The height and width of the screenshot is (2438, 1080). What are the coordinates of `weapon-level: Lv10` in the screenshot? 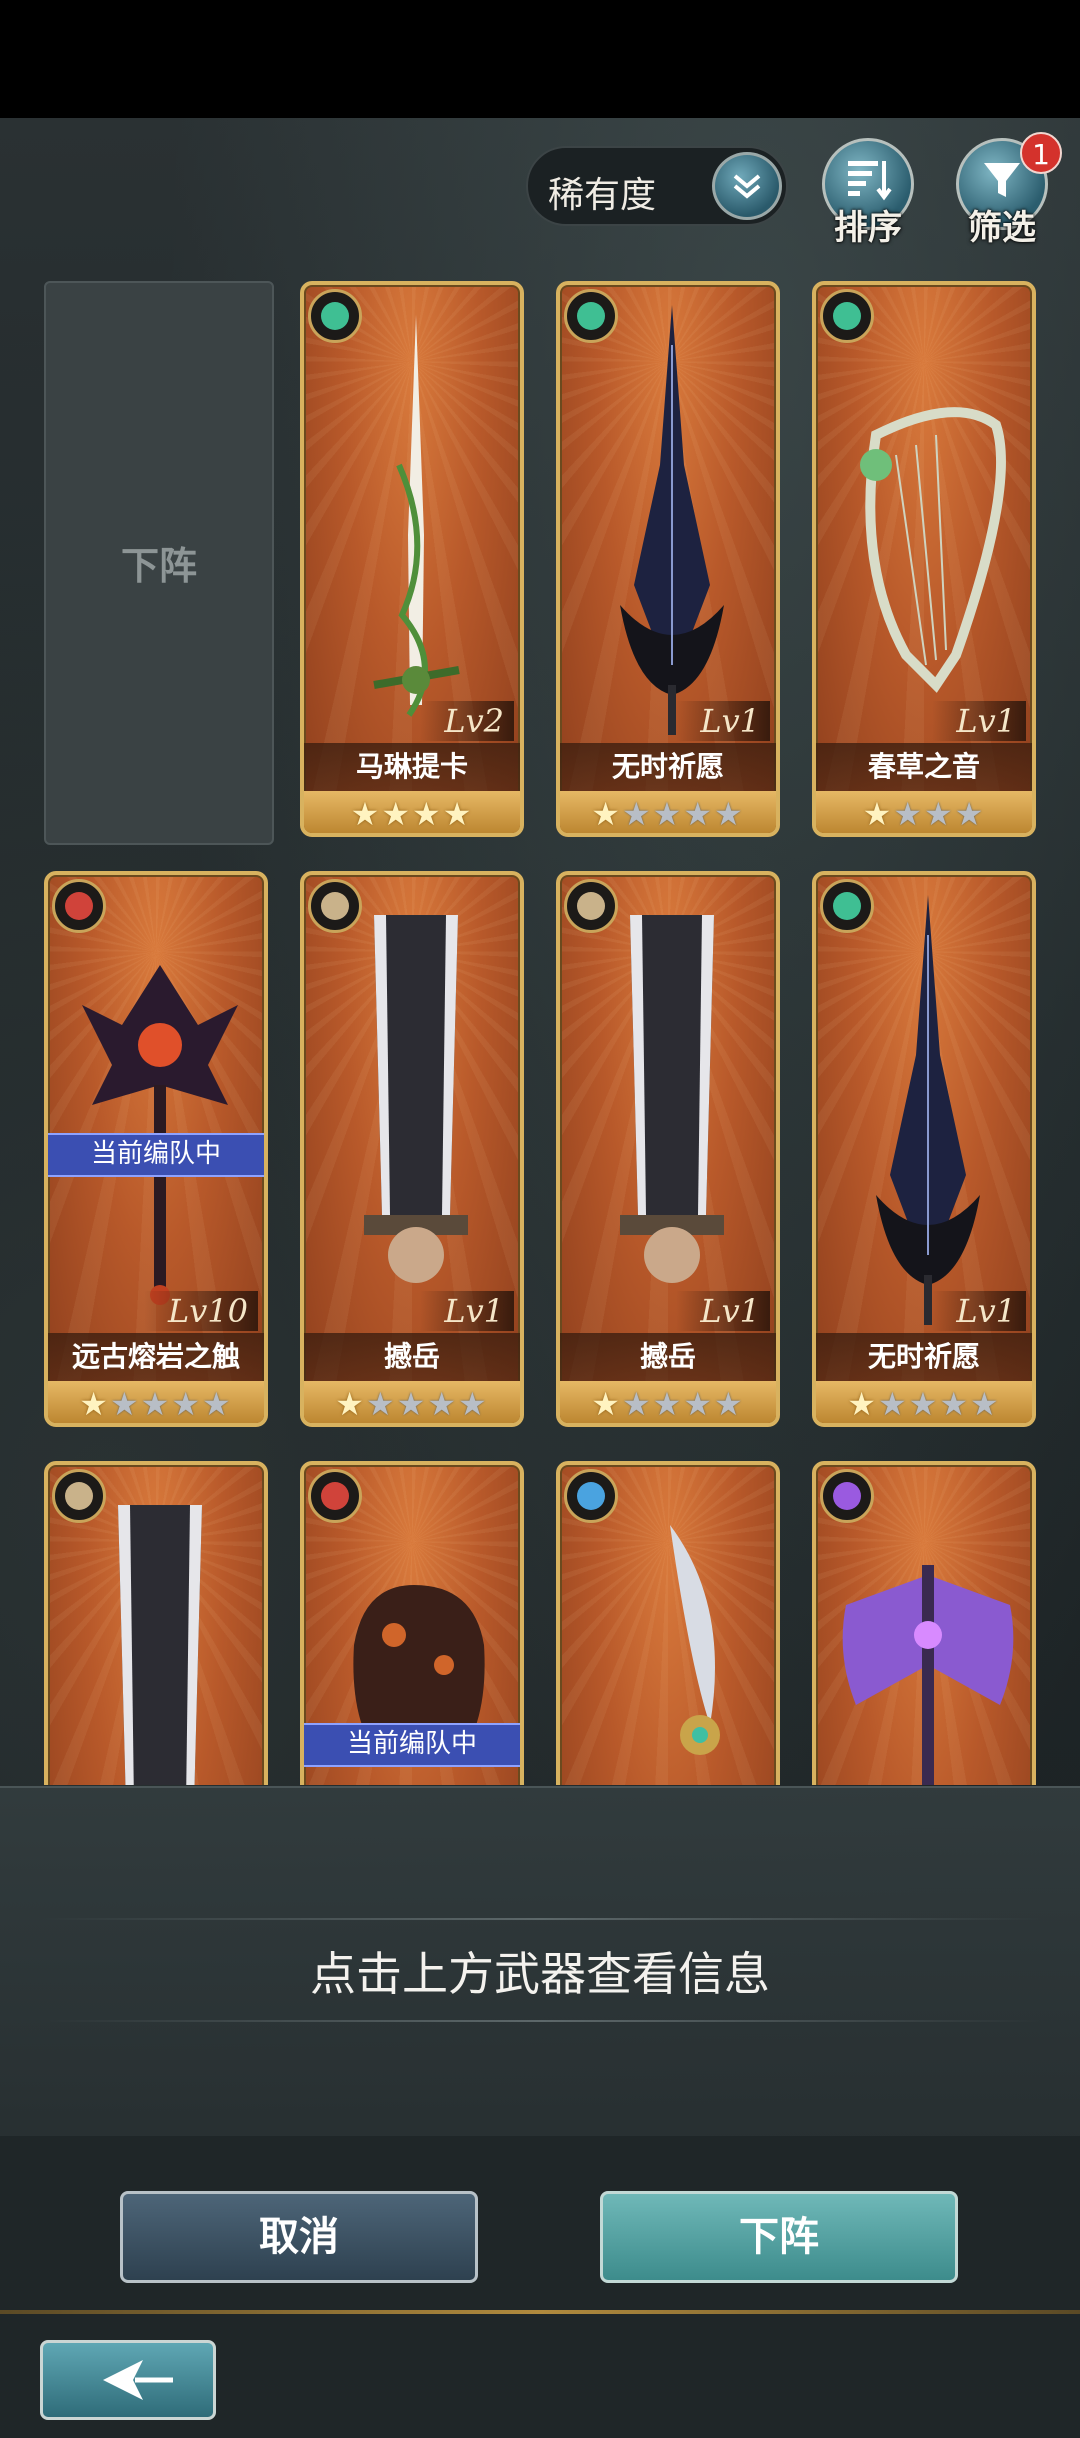 It's located at (200, 1311).